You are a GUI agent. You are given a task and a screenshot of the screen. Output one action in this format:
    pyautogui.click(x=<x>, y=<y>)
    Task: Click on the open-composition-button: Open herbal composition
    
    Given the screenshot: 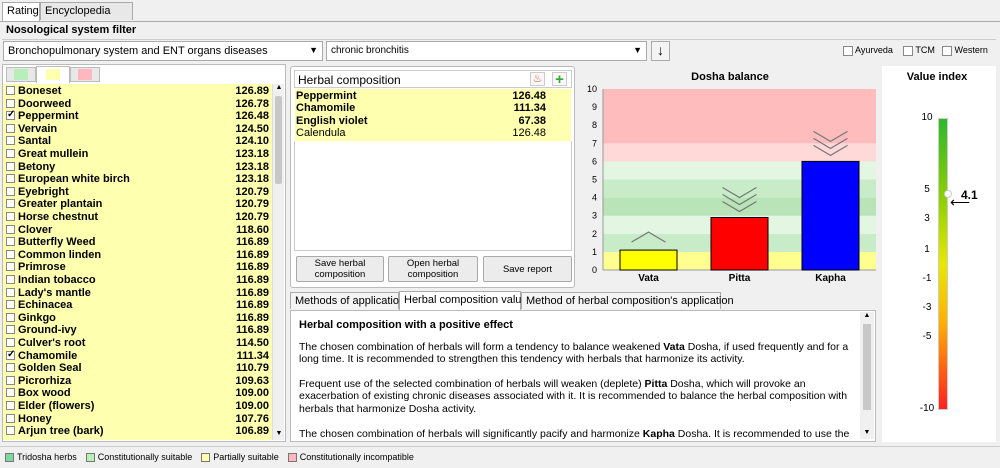 What is the action you would take?
    pyautogui.click(x=433, y=269)
    